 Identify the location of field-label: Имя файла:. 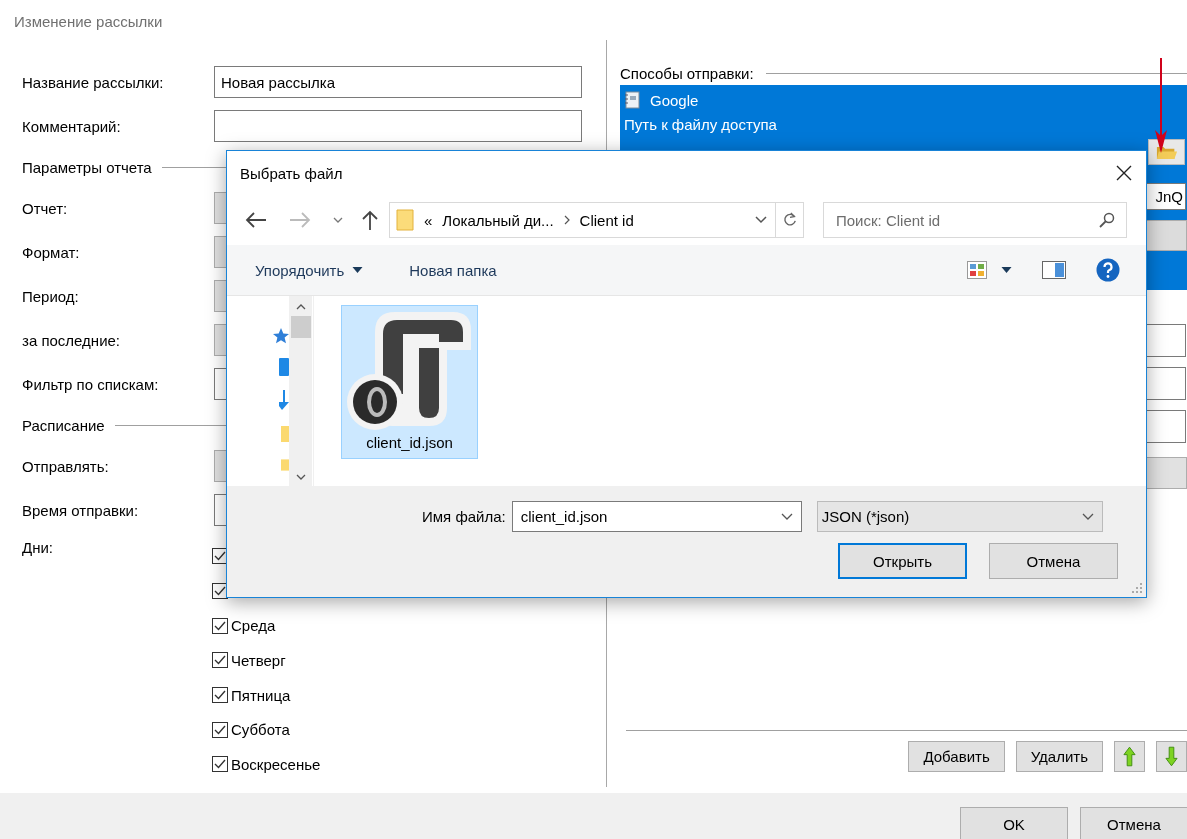
(464, 516).